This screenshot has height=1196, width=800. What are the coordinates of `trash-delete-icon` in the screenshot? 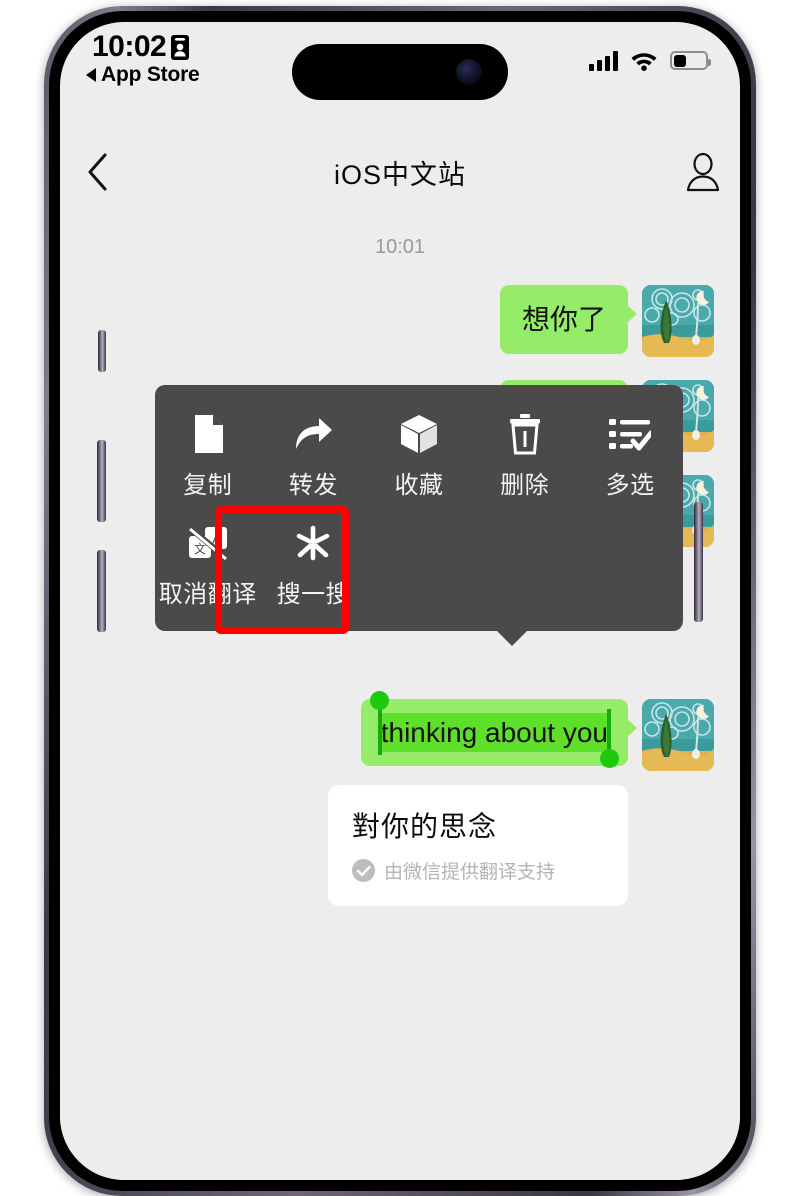 It's located at (525, 434).